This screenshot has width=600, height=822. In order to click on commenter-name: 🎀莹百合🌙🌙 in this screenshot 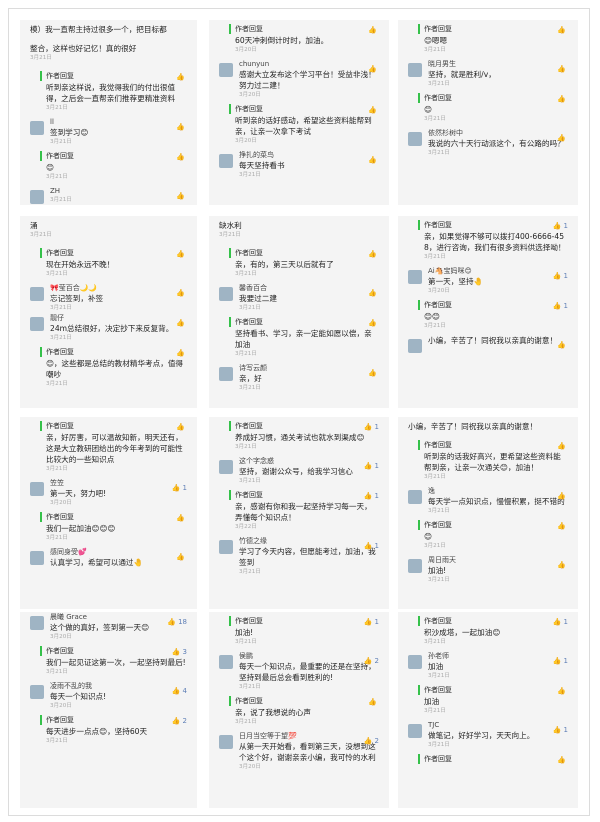, I will do `click(74, 288)`.